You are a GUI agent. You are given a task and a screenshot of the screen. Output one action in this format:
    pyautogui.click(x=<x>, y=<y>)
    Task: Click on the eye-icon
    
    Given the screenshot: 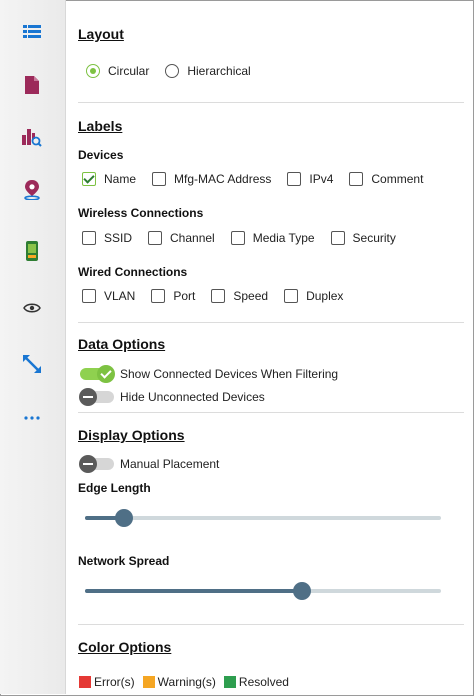 What is the action you would take?
    pyautogui.click(x=32, y=308)
    